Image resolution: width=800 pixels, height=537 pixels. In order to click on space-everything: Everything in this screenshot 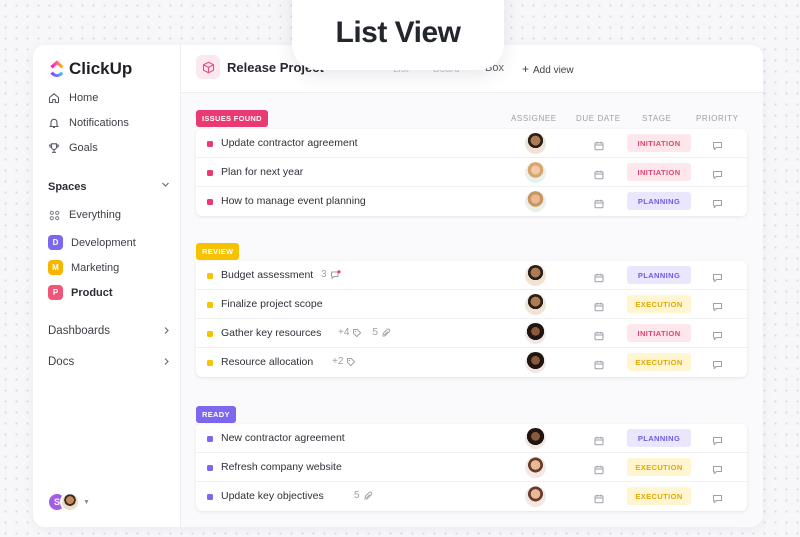, I will do `click(84, 215)`.